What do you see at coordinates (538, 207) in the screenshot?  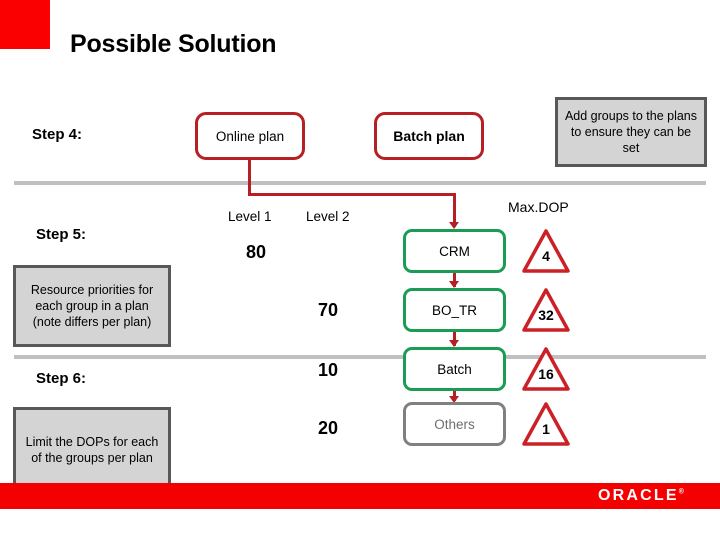 I see `column-header-maxdop: Max.DOP` at bounding box center [538, 207].